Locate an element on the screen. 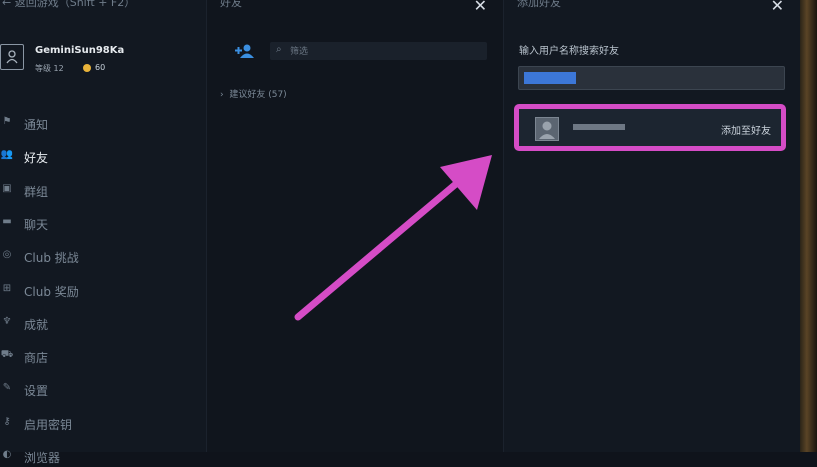 The width and height of the screenshot is (817, 467). nav-item-label: 设置 is located at coordinates (36, 391).